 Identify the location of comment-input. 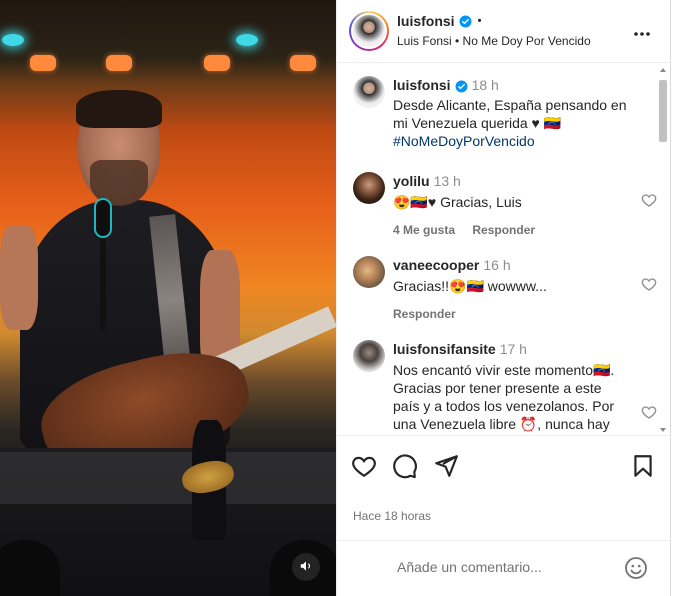
(507, 567).